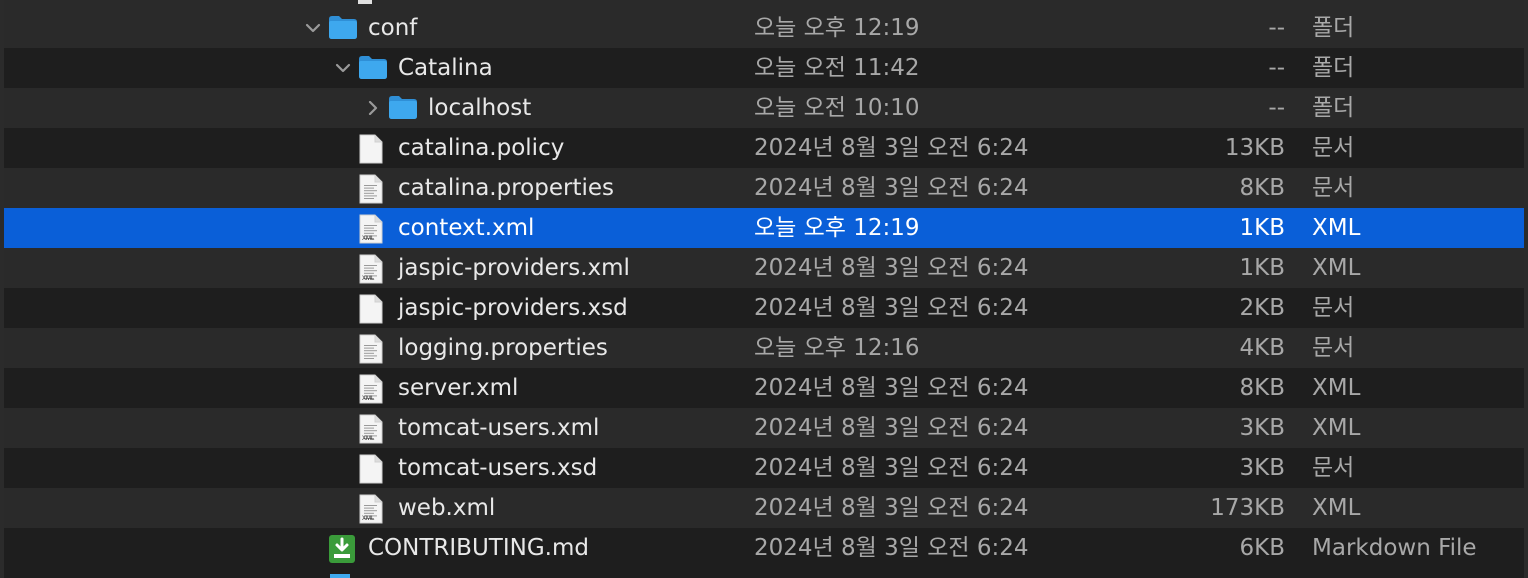 This screenshot has height=578, width=1528. Describe the element at coordinates (764, 573) in the screenshot. I see `next-row-partial` at that location.